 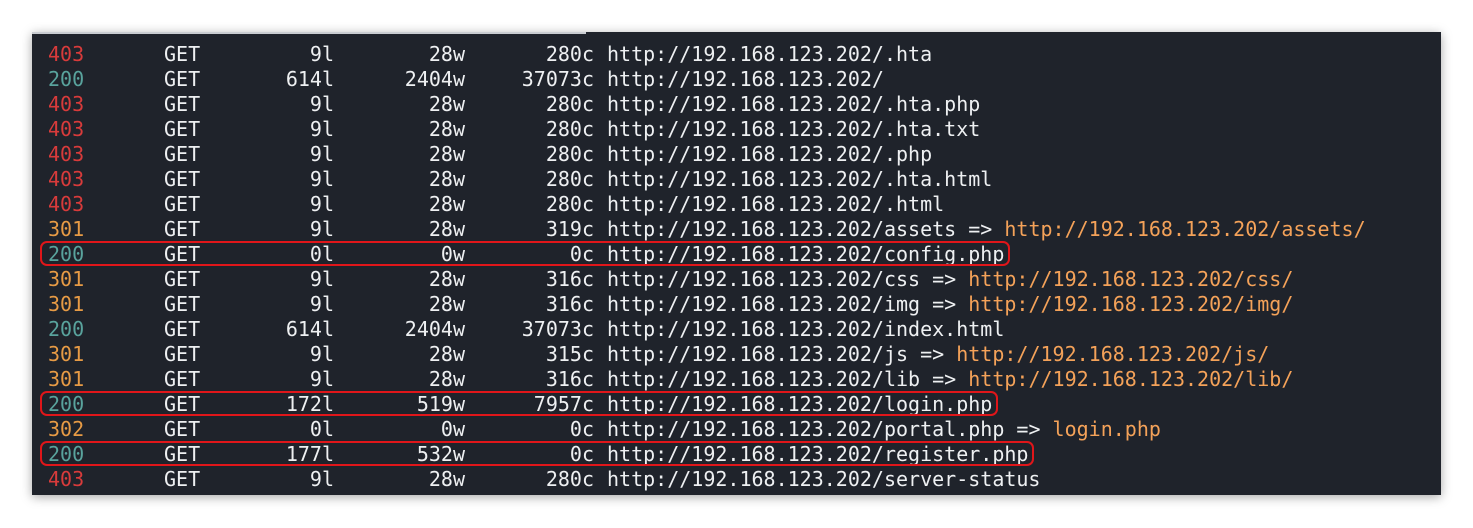 I want to click on url-text: http://192.168.123.202/portal.php, so click(x=806, y=429).